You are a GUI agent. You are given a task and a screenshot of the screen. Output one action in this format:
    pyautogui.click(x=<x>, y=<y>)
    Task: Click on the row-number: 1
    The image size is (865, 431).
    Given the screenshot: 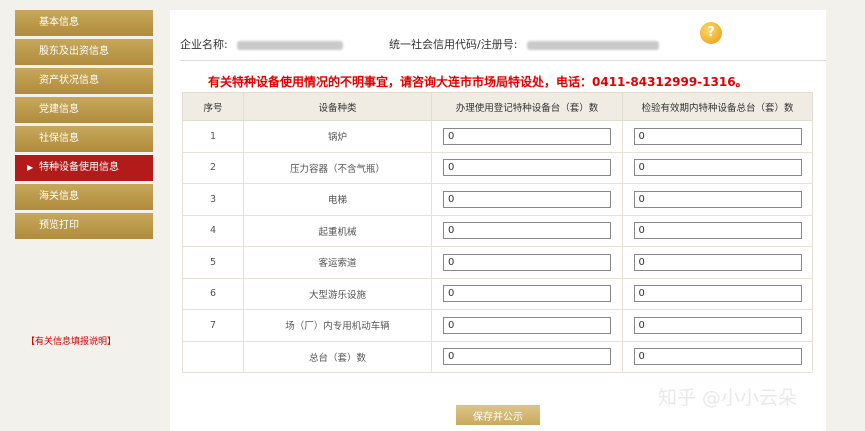 What is the action you would take?
    pyautogui.click(x=213, y=136)
    